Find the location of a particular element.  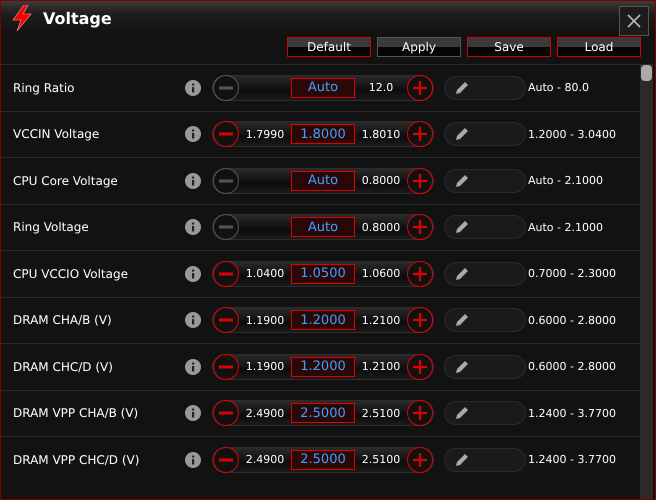

toolbar-button: Apply is located at coordinates (419, 47).